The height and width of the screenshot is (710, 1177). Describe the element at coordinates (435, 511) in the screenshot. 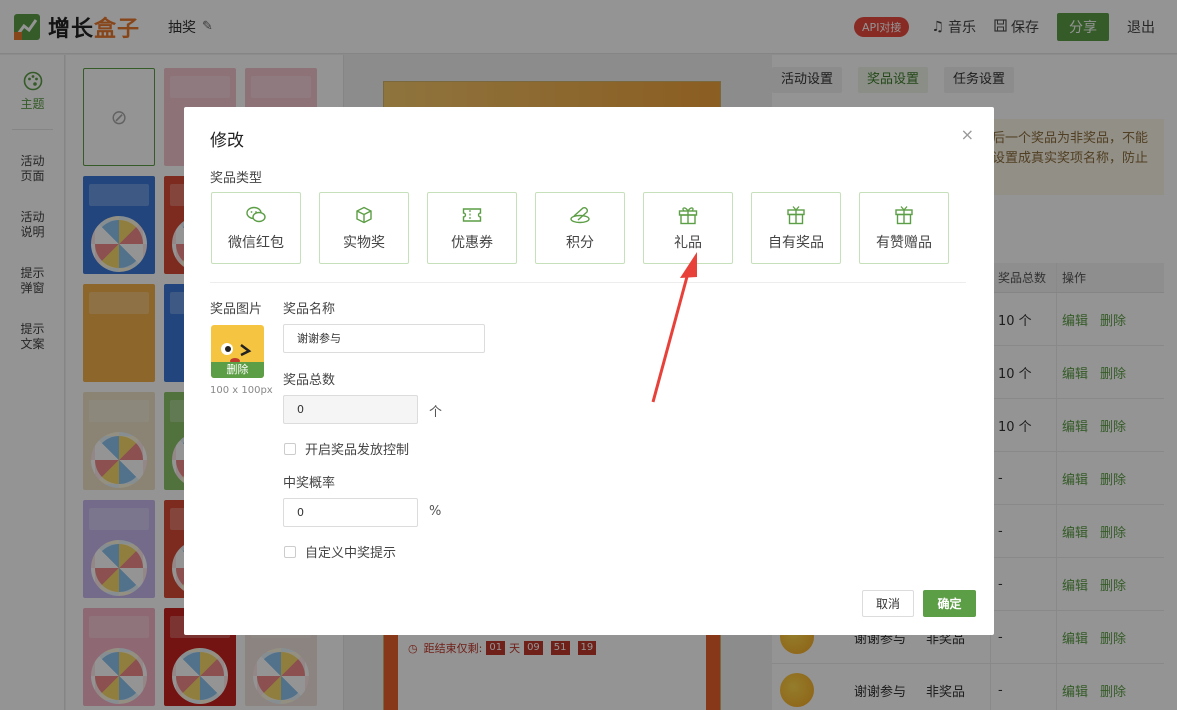

I see `win-probability-unit: %` at that location.